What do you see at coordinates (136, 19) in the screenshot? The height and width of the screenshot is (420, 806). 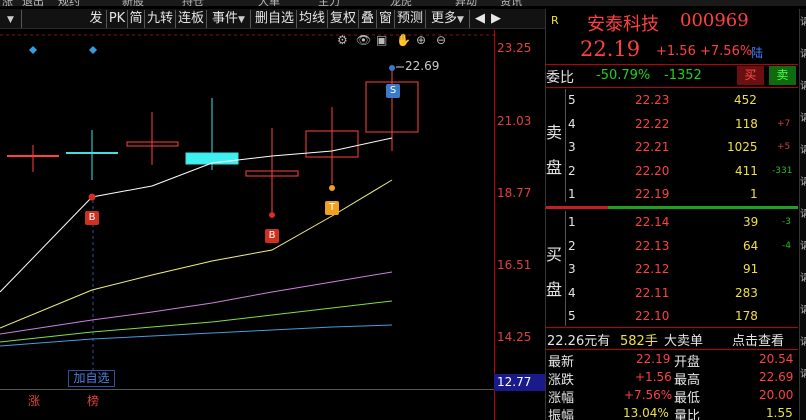 I see `toolbar-simple-button: 简` at bounding box center [136, 19].